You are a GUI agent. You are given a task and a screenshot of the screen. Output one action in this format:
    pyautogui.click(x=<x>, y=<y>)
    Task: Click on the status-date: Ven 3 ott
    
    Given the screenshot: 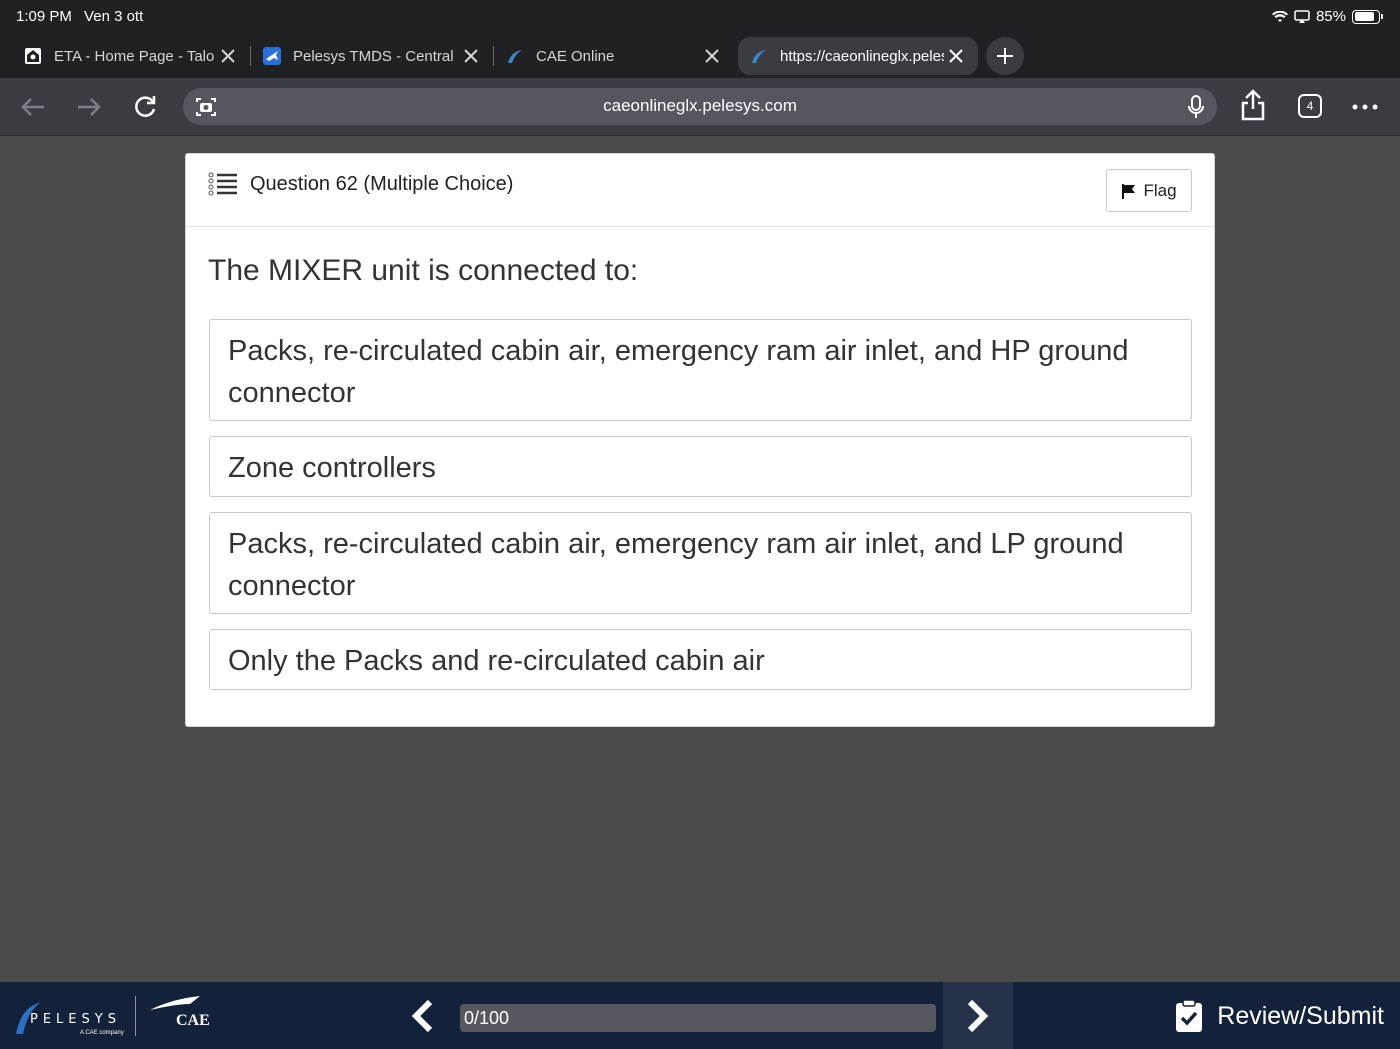 What is the action you would take?
    pyautogui.click(x=114, y=16)
    